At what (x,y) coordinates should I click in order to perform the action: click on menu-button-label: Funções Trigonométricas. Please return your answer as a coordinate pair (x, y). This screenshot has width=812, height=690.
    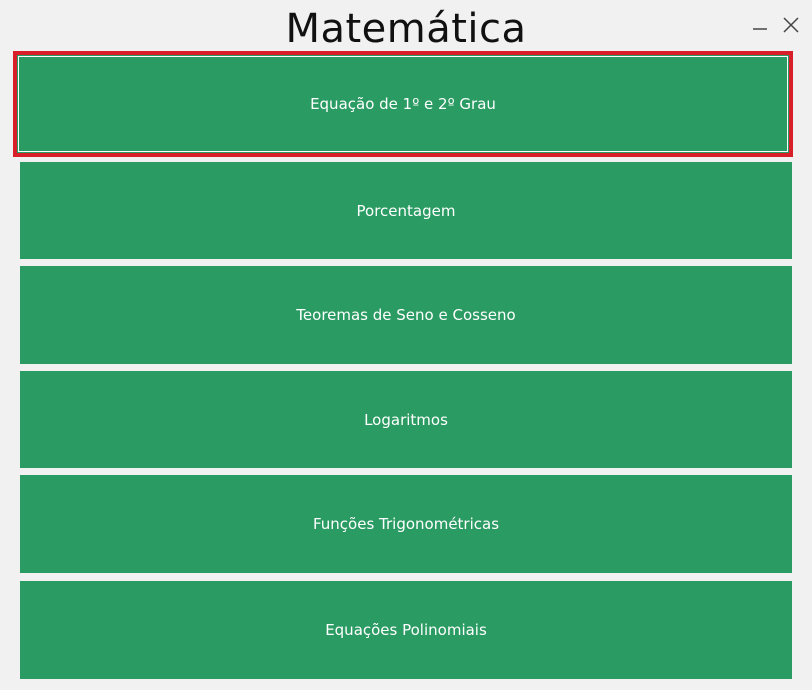
    Looking at the image, I should click on (406, 524).